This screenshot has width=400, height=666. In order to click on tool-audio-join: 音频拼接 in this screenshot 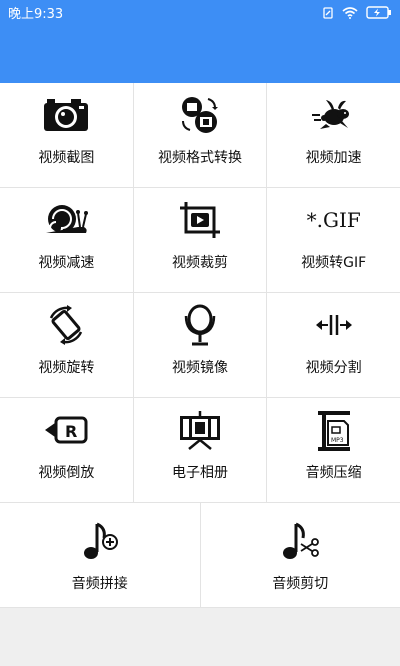, I will do `click(100, 555)`.